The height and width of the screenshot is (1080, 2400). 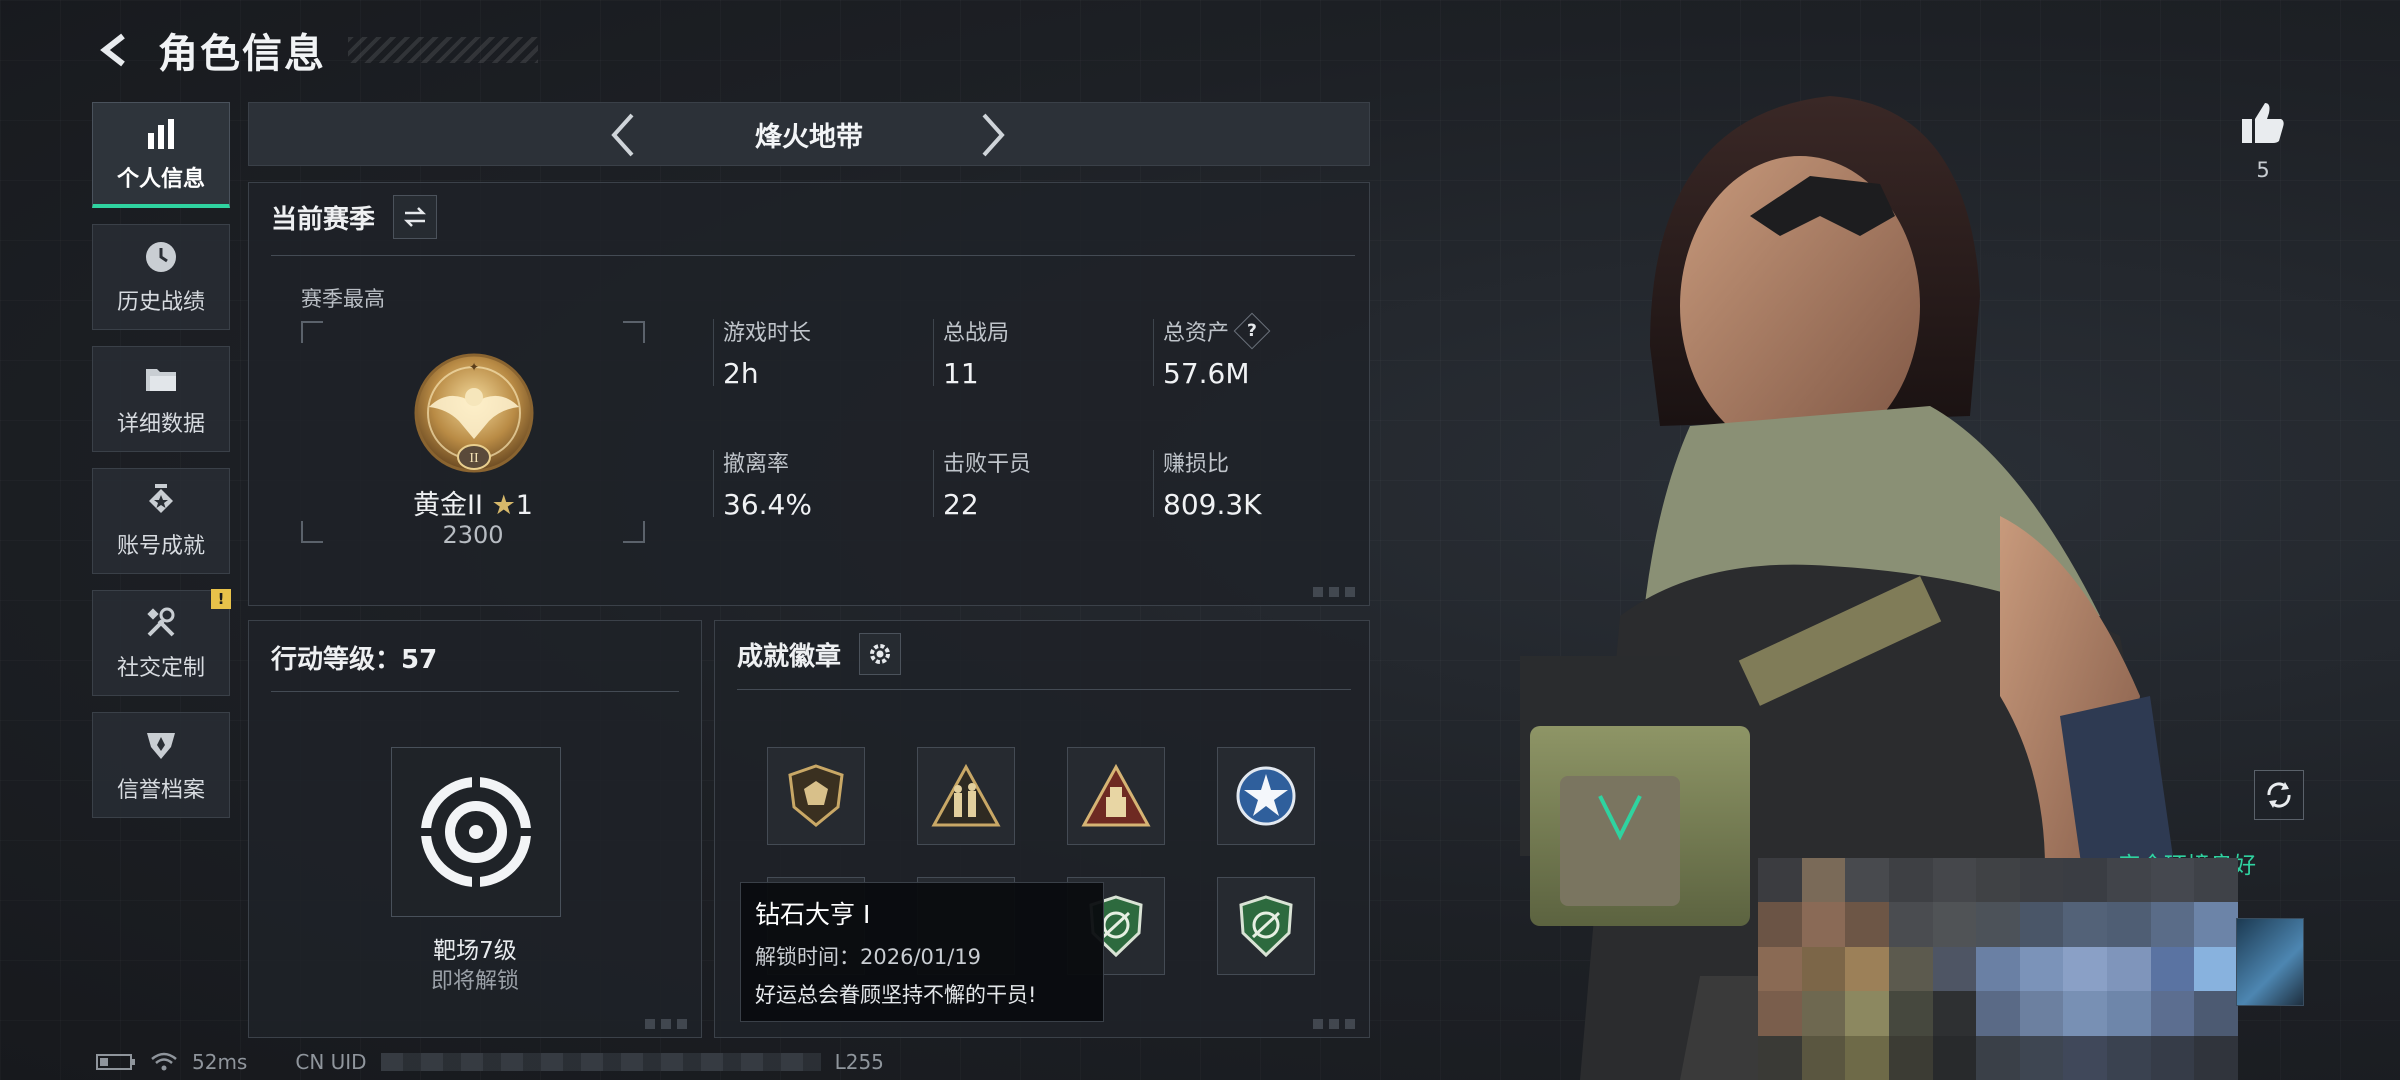 What do you see at coordinates (809, 137) in the screenshot?
I see `mode-name: 烽火地带` at bounding box center [809, 137].